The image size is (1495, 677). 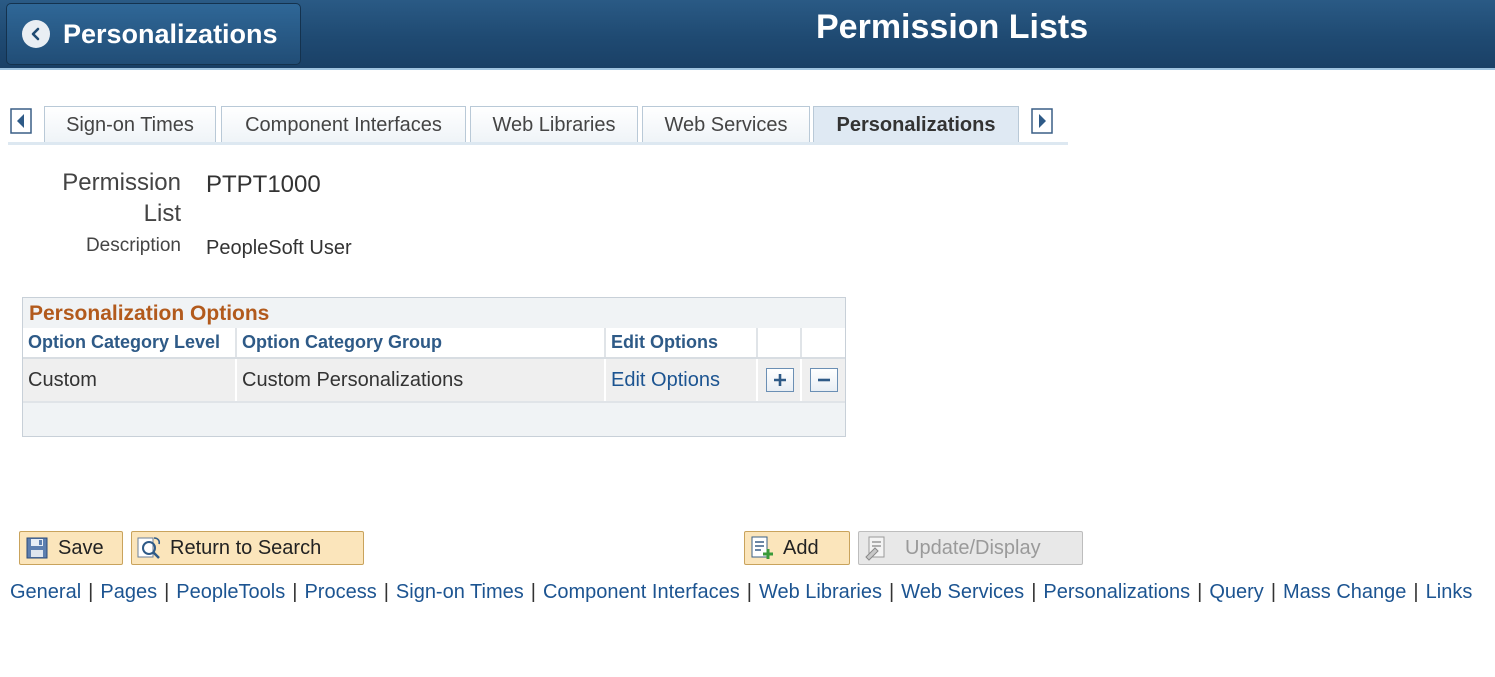 What do you see at coordinates (340, 592) in the screenshot?
I see `footer-link-process: Process` at bounding box center [340, 592].